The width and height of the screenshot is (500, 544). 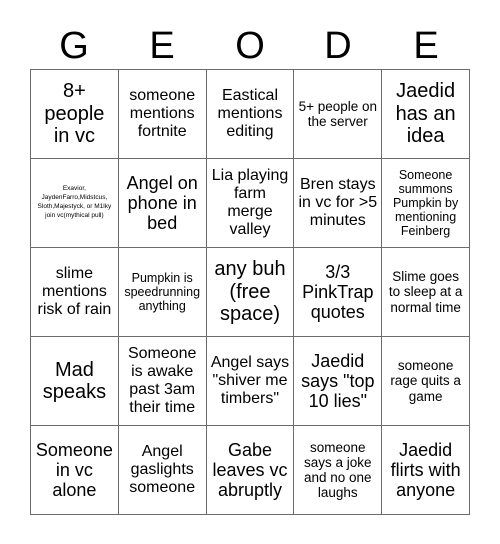 What do you see at coordinates (426, 45) in the screenshot?
I see `bingo-header-letter-4: E` at bounding box center [426, 45].